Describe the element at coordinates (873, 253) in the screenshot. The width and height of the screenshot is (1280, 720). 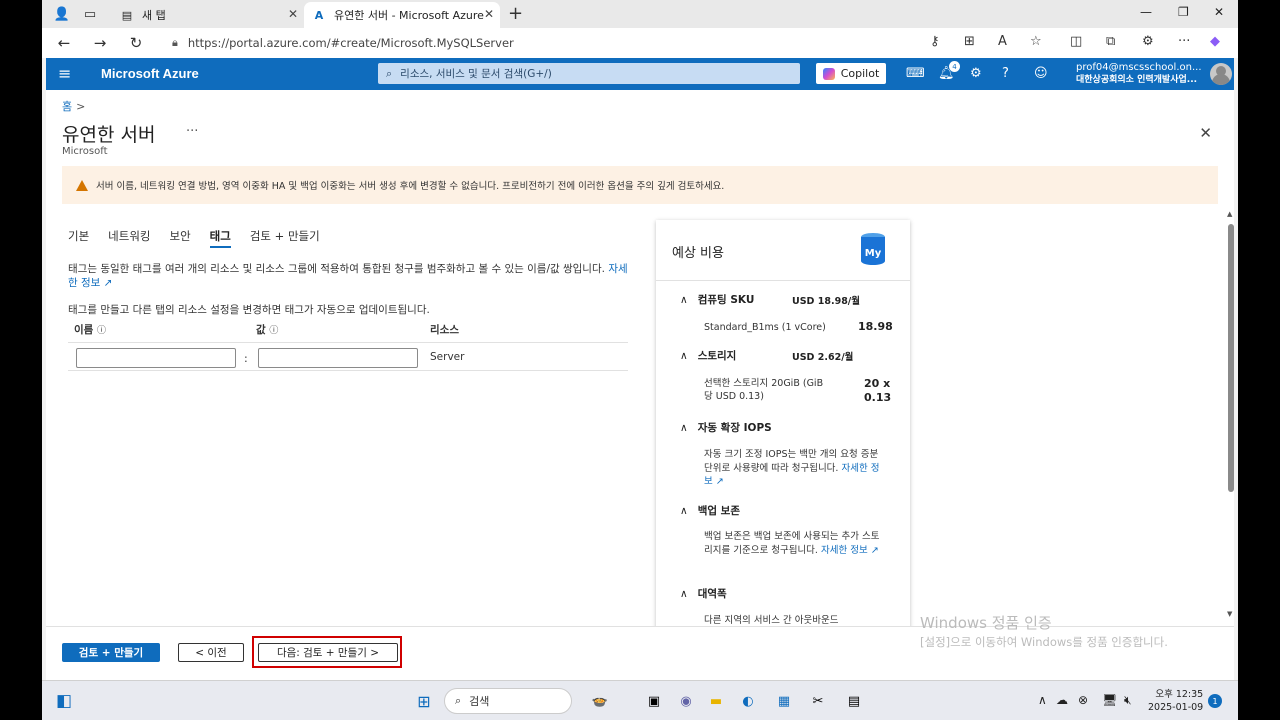
I see `svg-text: My` at that location.